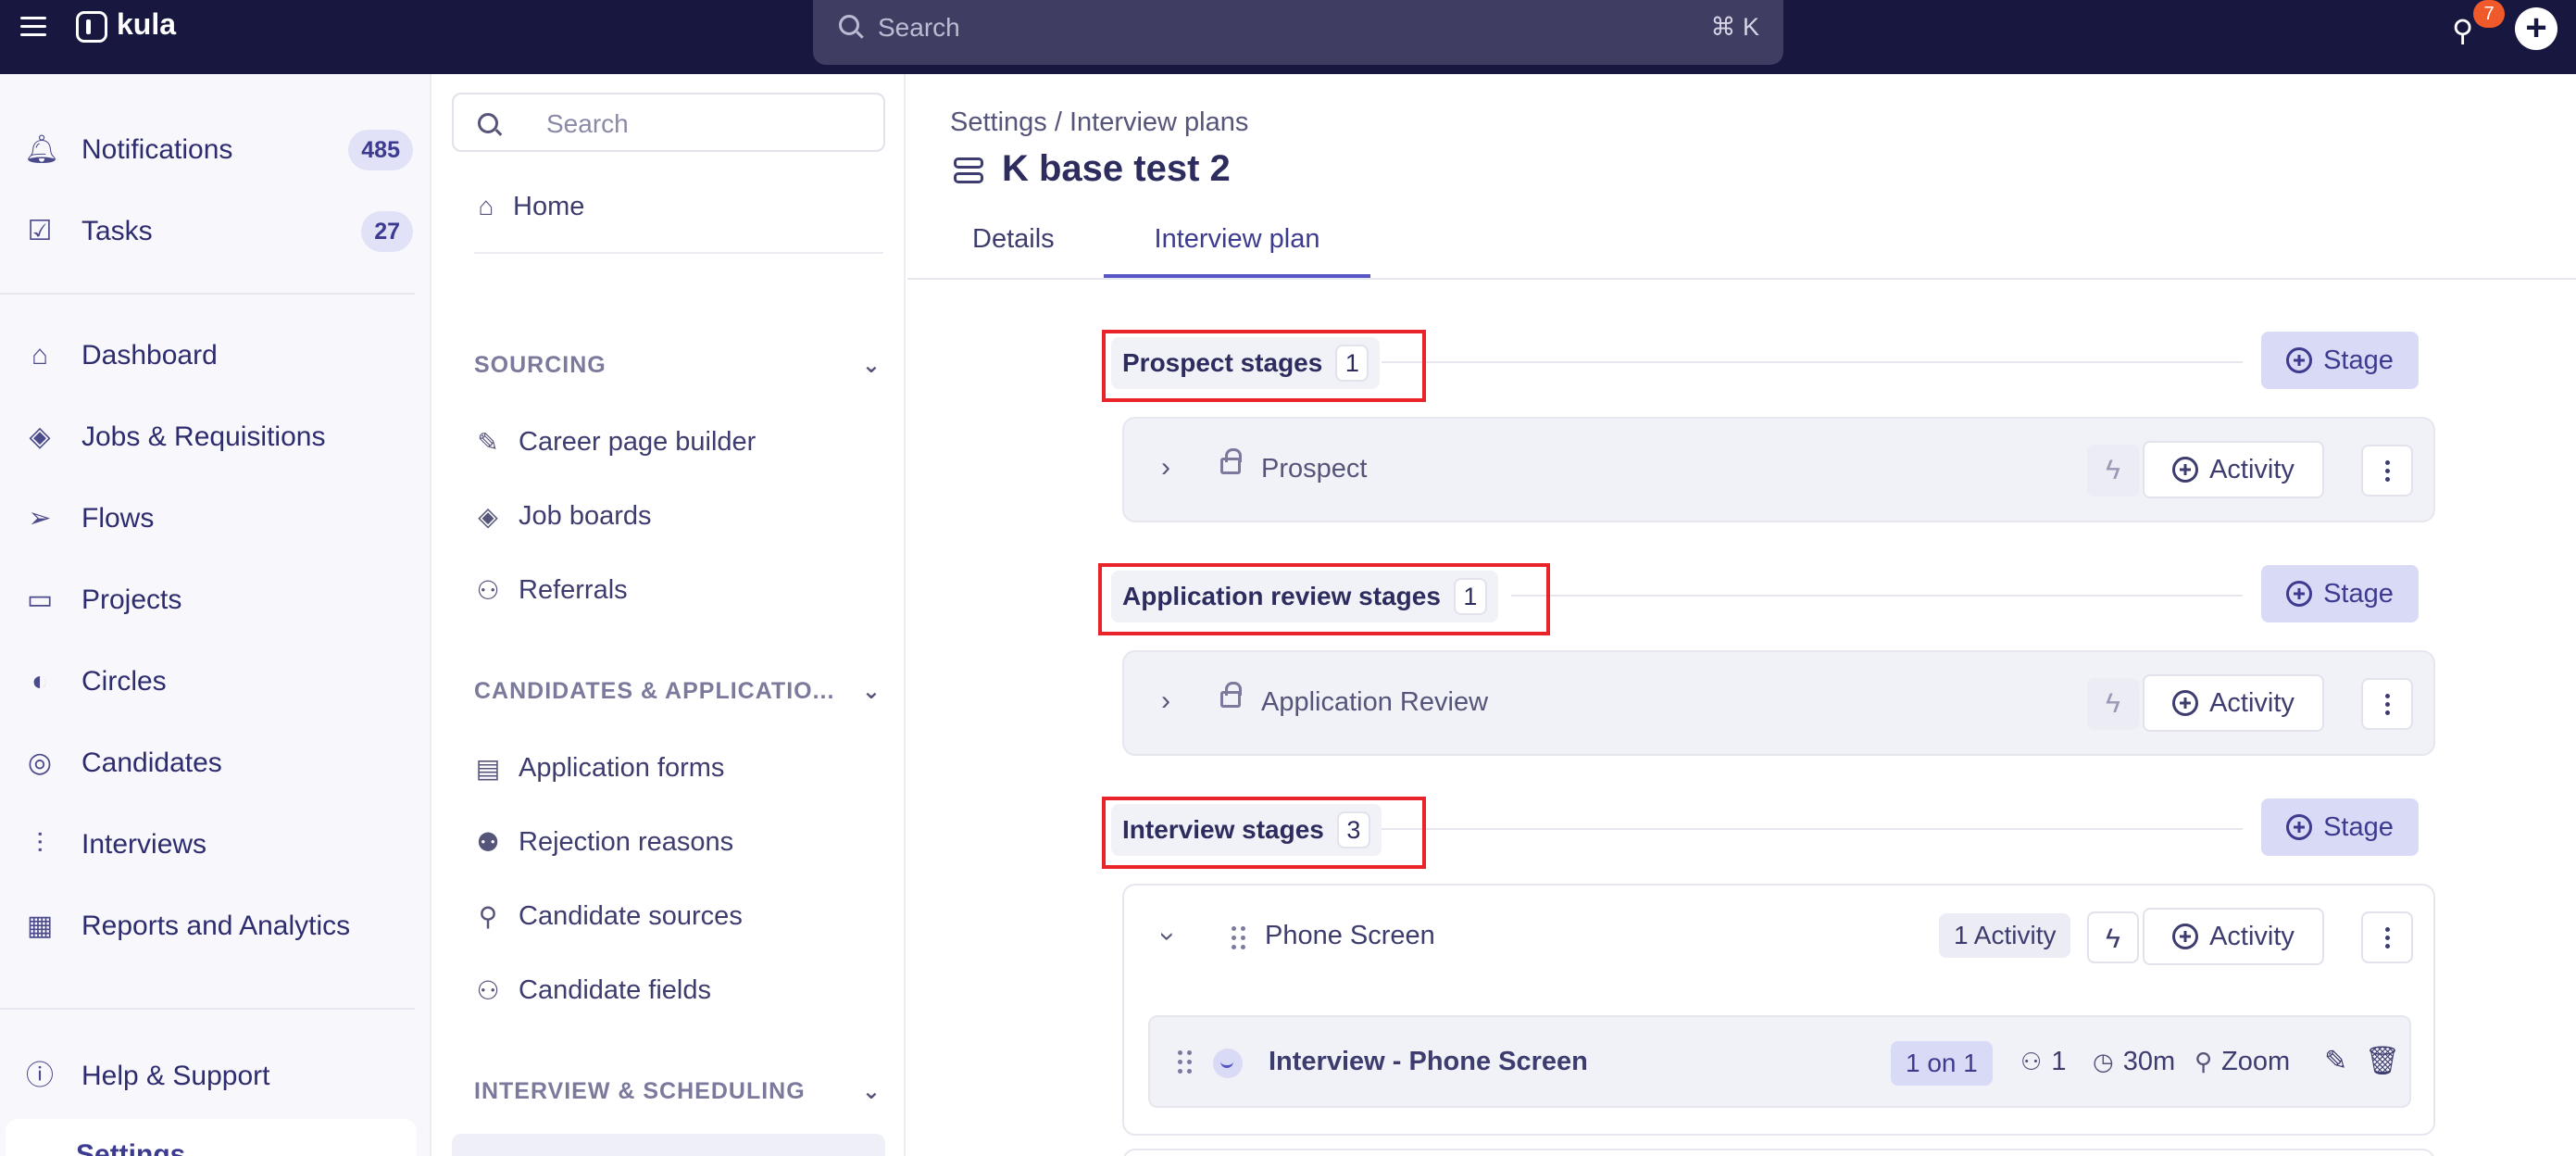 The height and width of the screenshot is (1156, 2576). Describe the element at coordinates (2336, 1061) in the screenshot. I see `edit-icon: ✎` at that location.